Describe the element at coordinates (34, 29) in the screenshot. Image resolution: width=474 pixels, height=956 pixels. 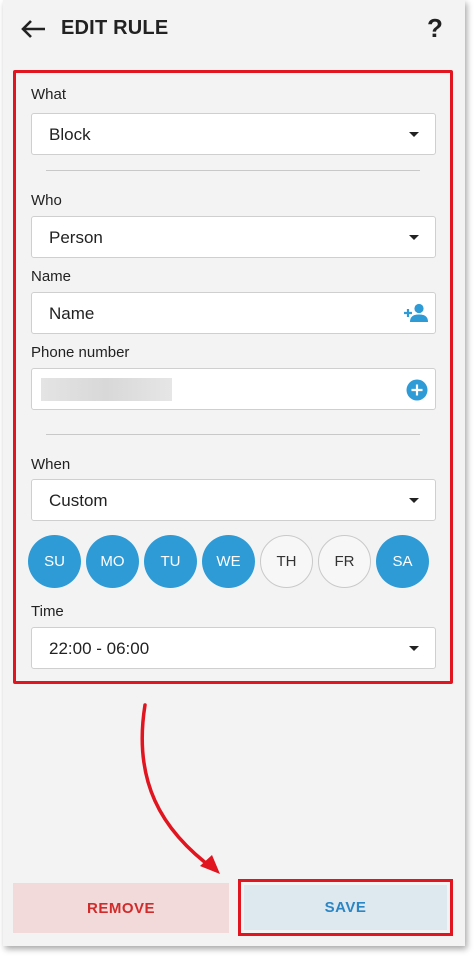
I see `back-arrow-icon` at that location.